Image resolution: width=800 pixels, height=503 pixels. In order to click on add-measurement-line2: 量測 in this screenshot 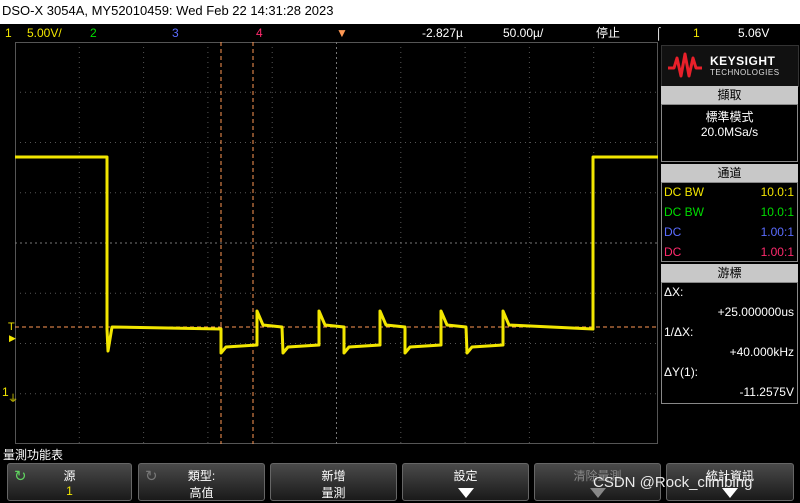, I will do `click(333, 493)`.